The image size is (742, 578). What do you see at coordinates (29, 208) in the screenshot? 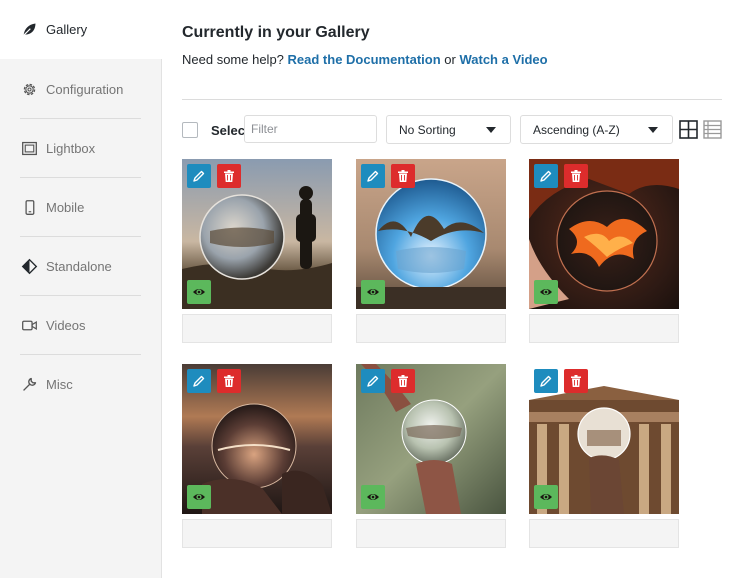
I see `mobile-icon` at bounding box center [29, 208].